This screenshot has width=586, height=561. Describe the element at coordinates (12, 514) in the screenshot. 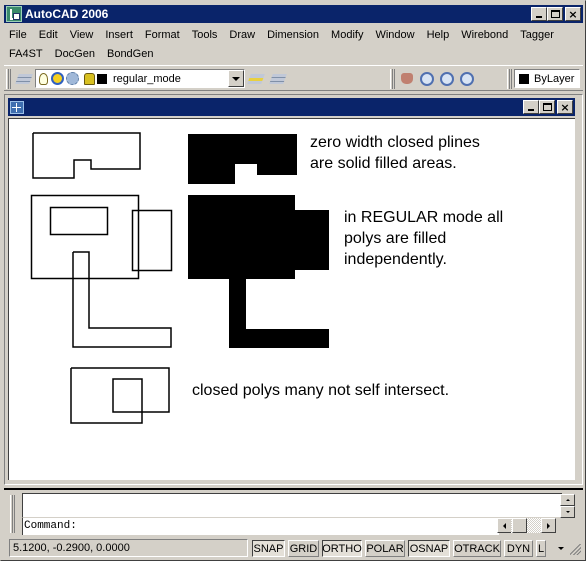

I see `command-window-grip` at that location.